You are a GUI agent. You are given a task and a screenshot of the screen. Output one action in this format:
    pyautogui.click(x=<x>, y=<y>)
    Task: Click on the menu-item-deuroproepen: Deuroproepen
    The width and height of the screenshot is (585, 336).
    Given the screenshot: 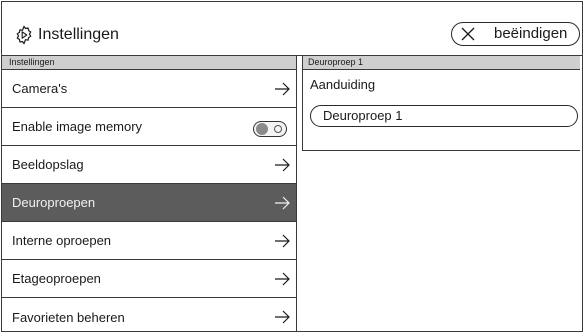 What is the action you would take?
    pyautogui.click(x=149, y=203)
    